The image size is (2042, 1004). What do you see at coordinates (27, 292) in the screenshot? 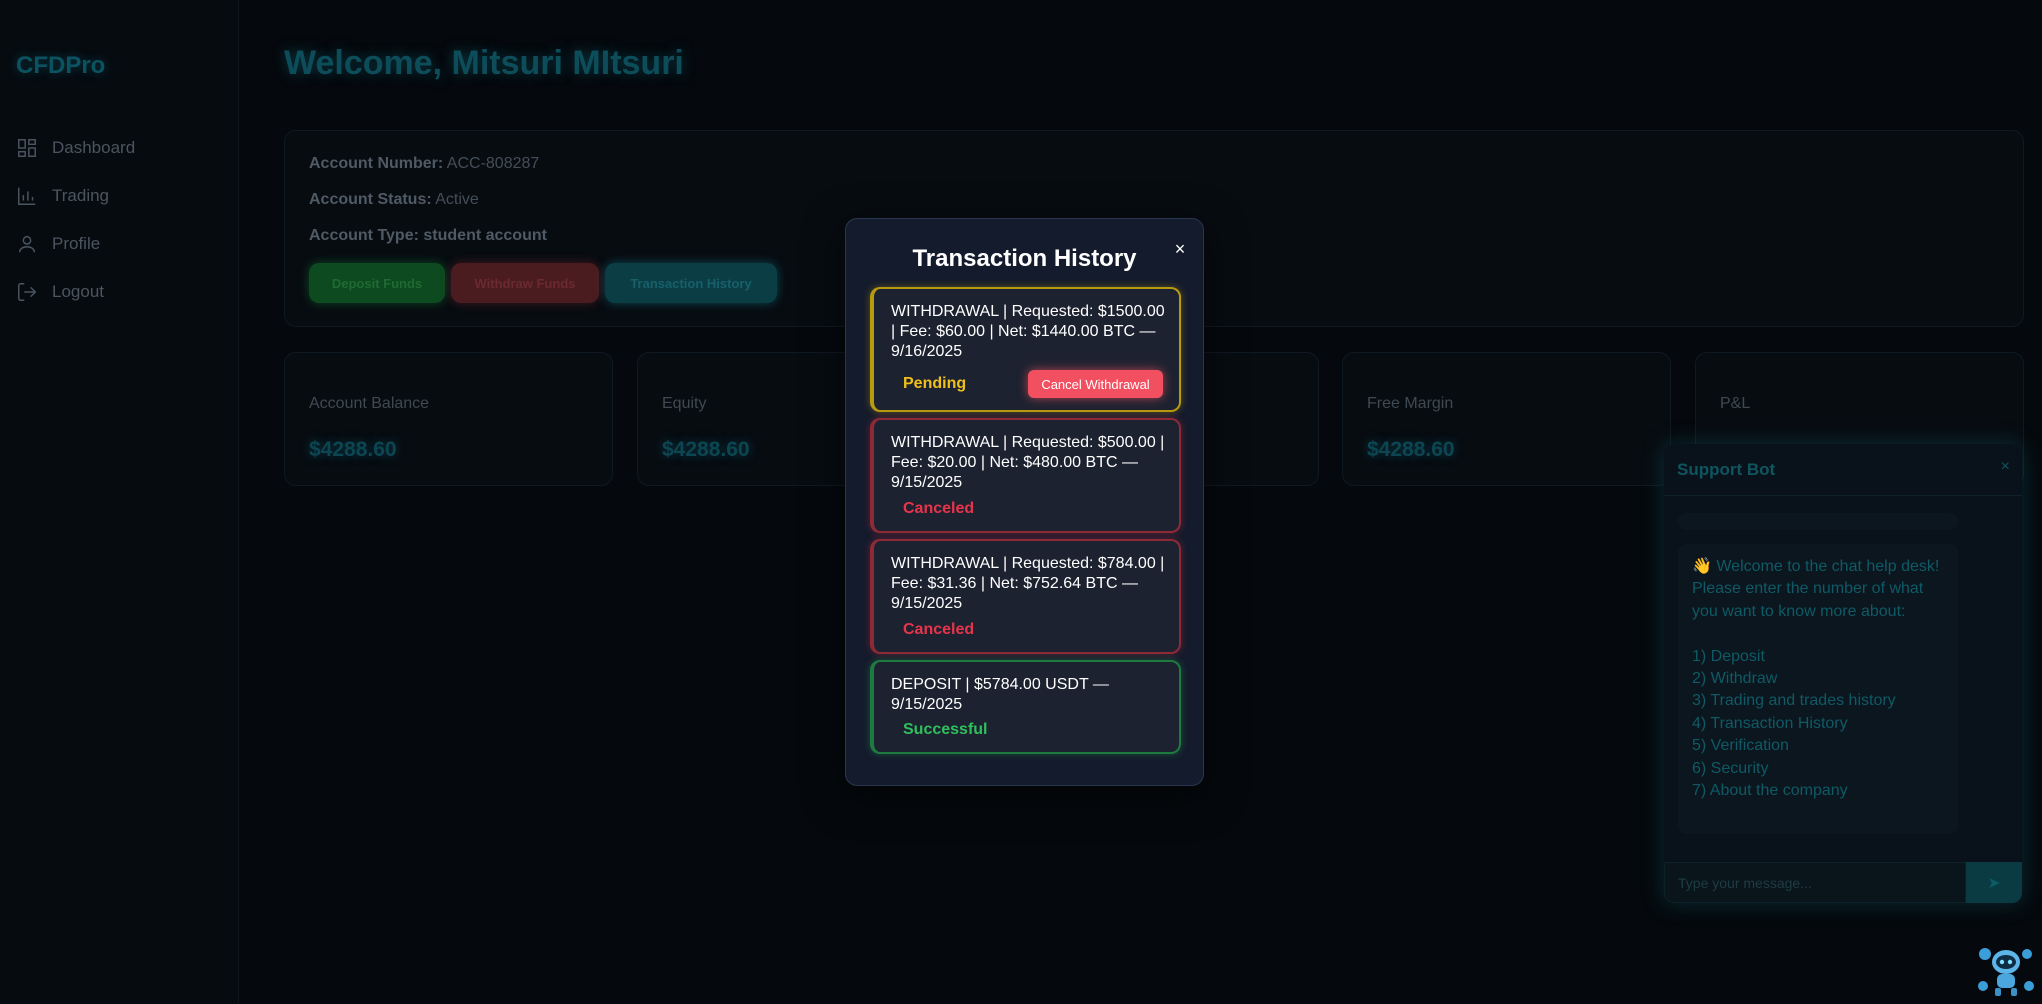
I see `logout-icon` at bounding box center [27, 292].